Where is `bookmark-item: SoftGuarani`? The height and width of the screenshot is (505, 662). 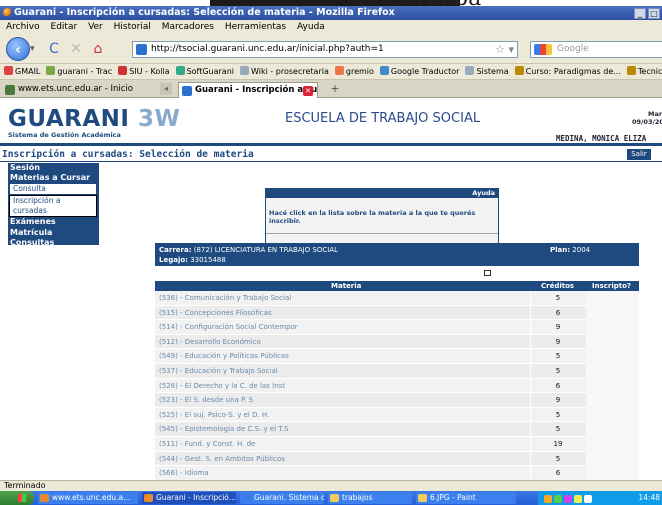
bookmark-item: SoftGuarani is located at coordinates (204, 72).